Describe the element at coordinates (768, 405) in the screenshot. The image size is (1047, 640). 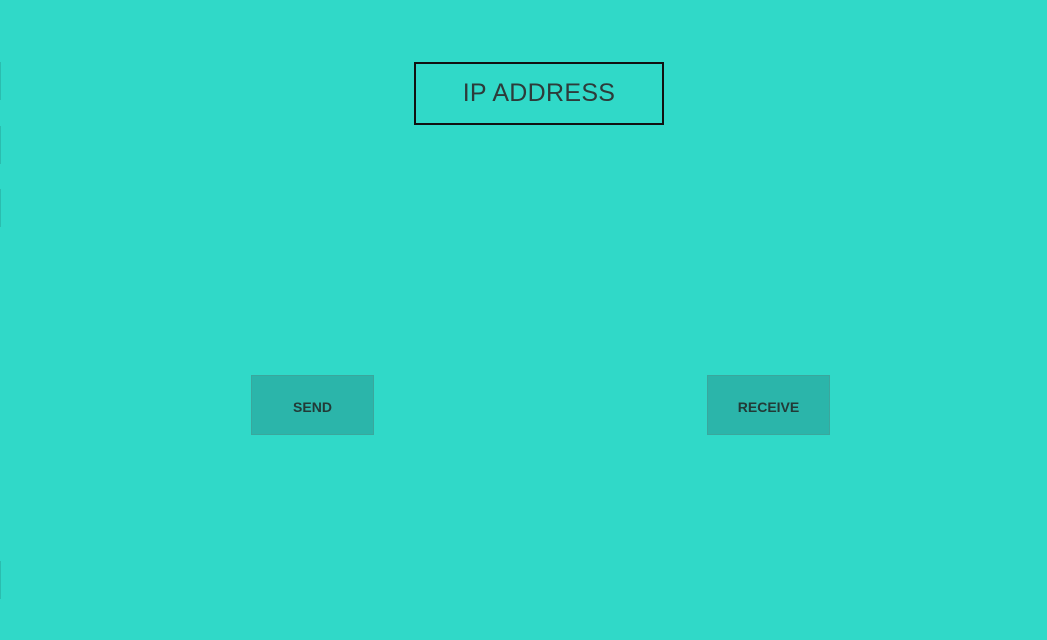
I see `receive-button: RECEIVE` at that location.